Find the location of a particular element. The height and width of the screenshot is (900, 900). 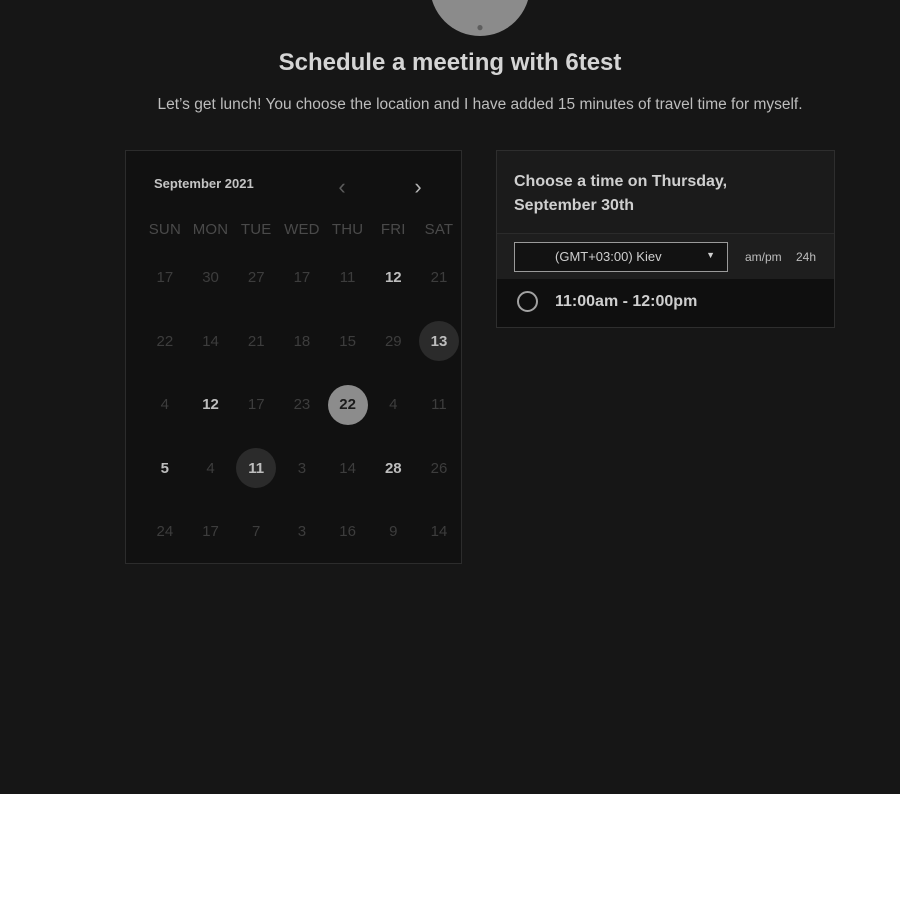

weekday-mon: MON is located at coordinates (210, 229).